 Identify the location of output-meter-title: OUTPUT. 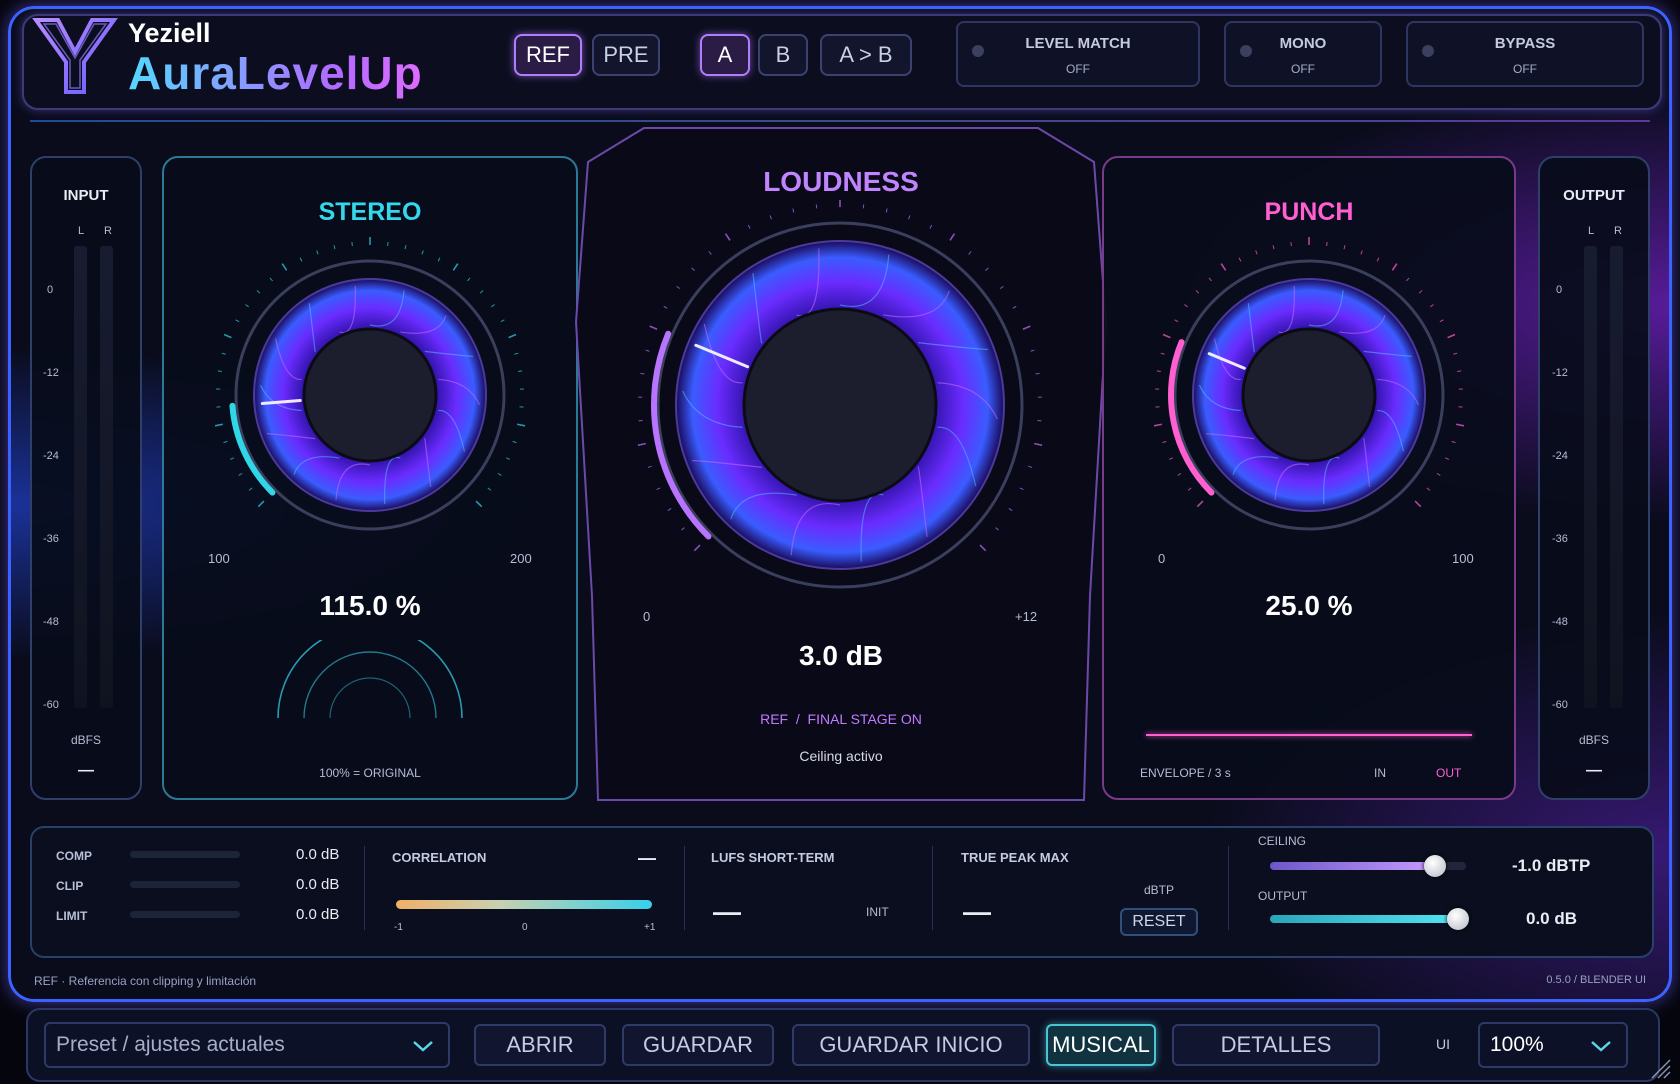
(1594, 195).